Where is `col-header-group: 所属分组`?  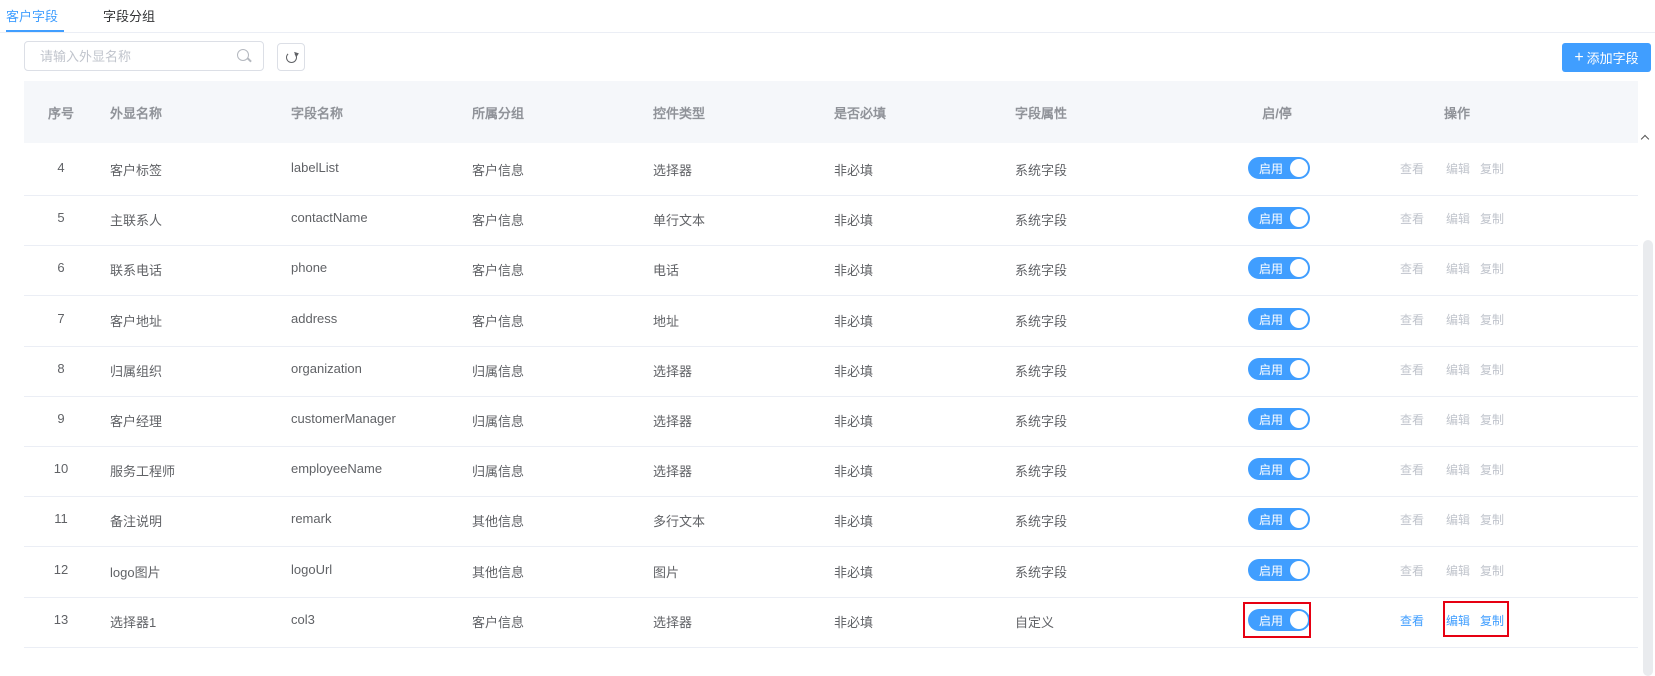 col-header-group: 所属分组 is located at coordinates (498, 113).